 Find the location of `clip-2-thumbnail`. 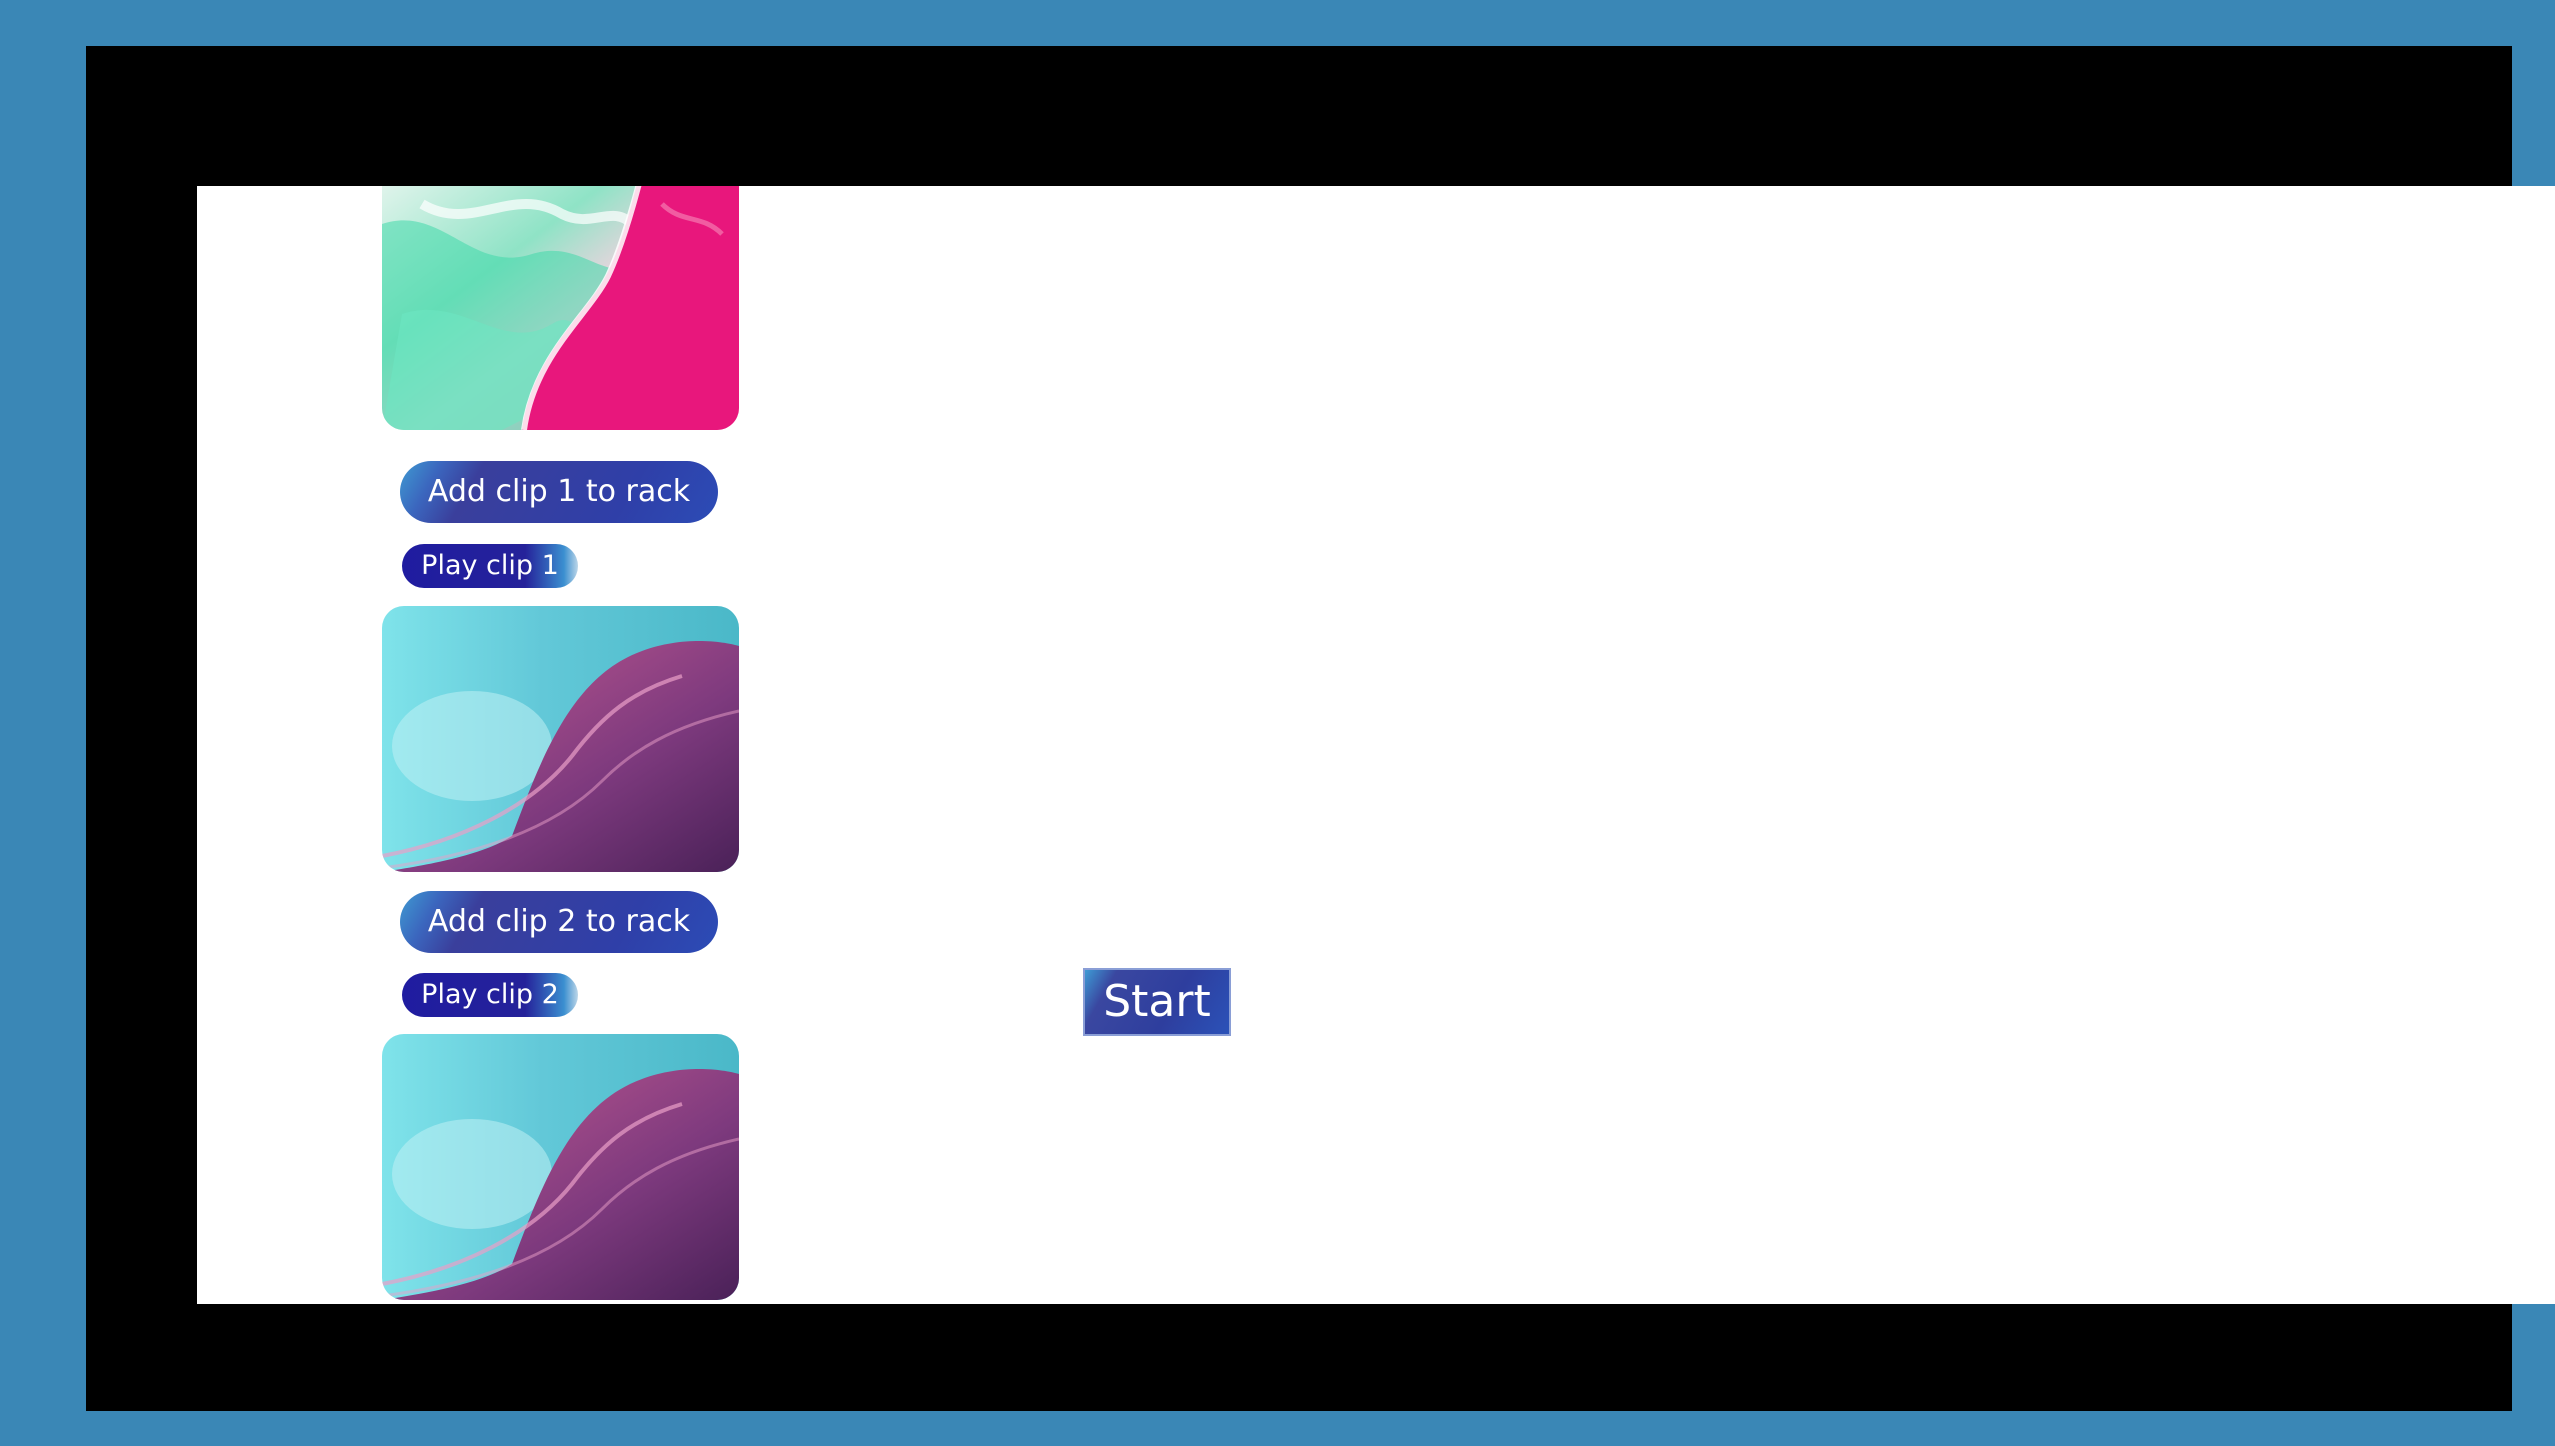

clip-2-thumbnail is located at coordinates (560, 739).